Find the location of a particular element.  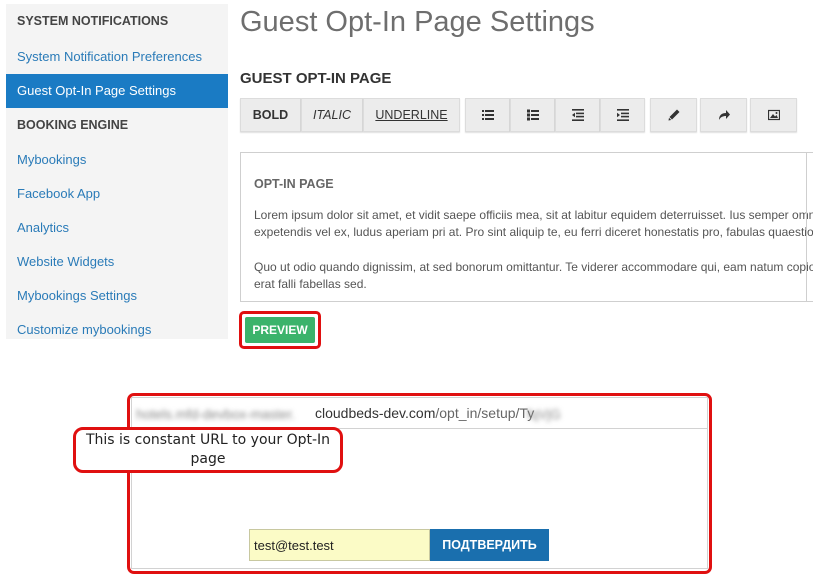

preview-highlight: PREVIEW is located at coordinates (280, 330).